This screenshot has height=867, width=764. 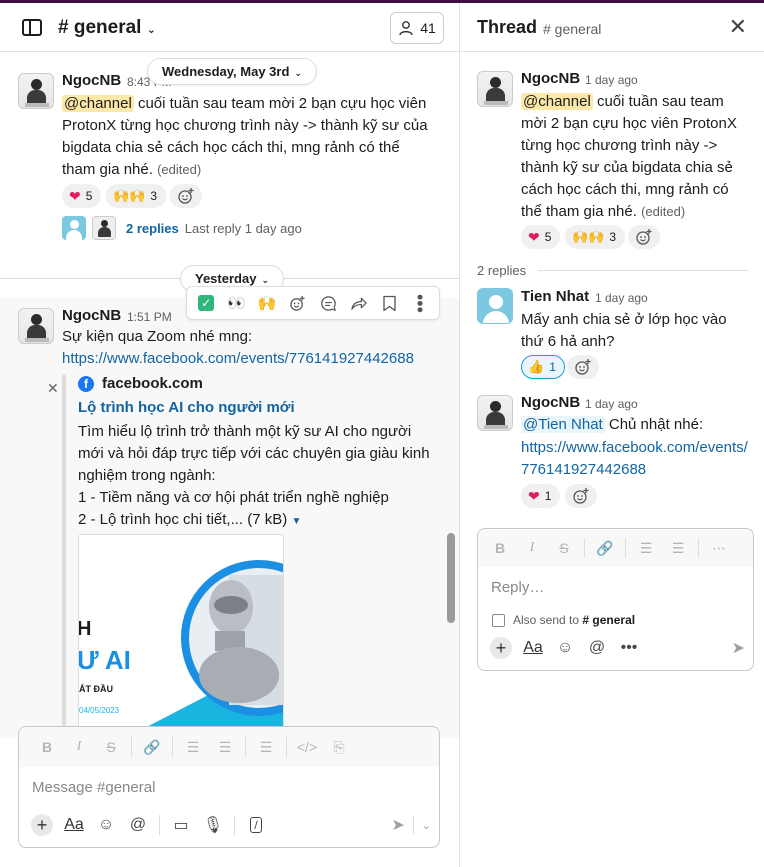 I want to click on event-preview-image: H Ư AI ẮT ĐẦU 04/05/2023, so click(x=181, y=632).